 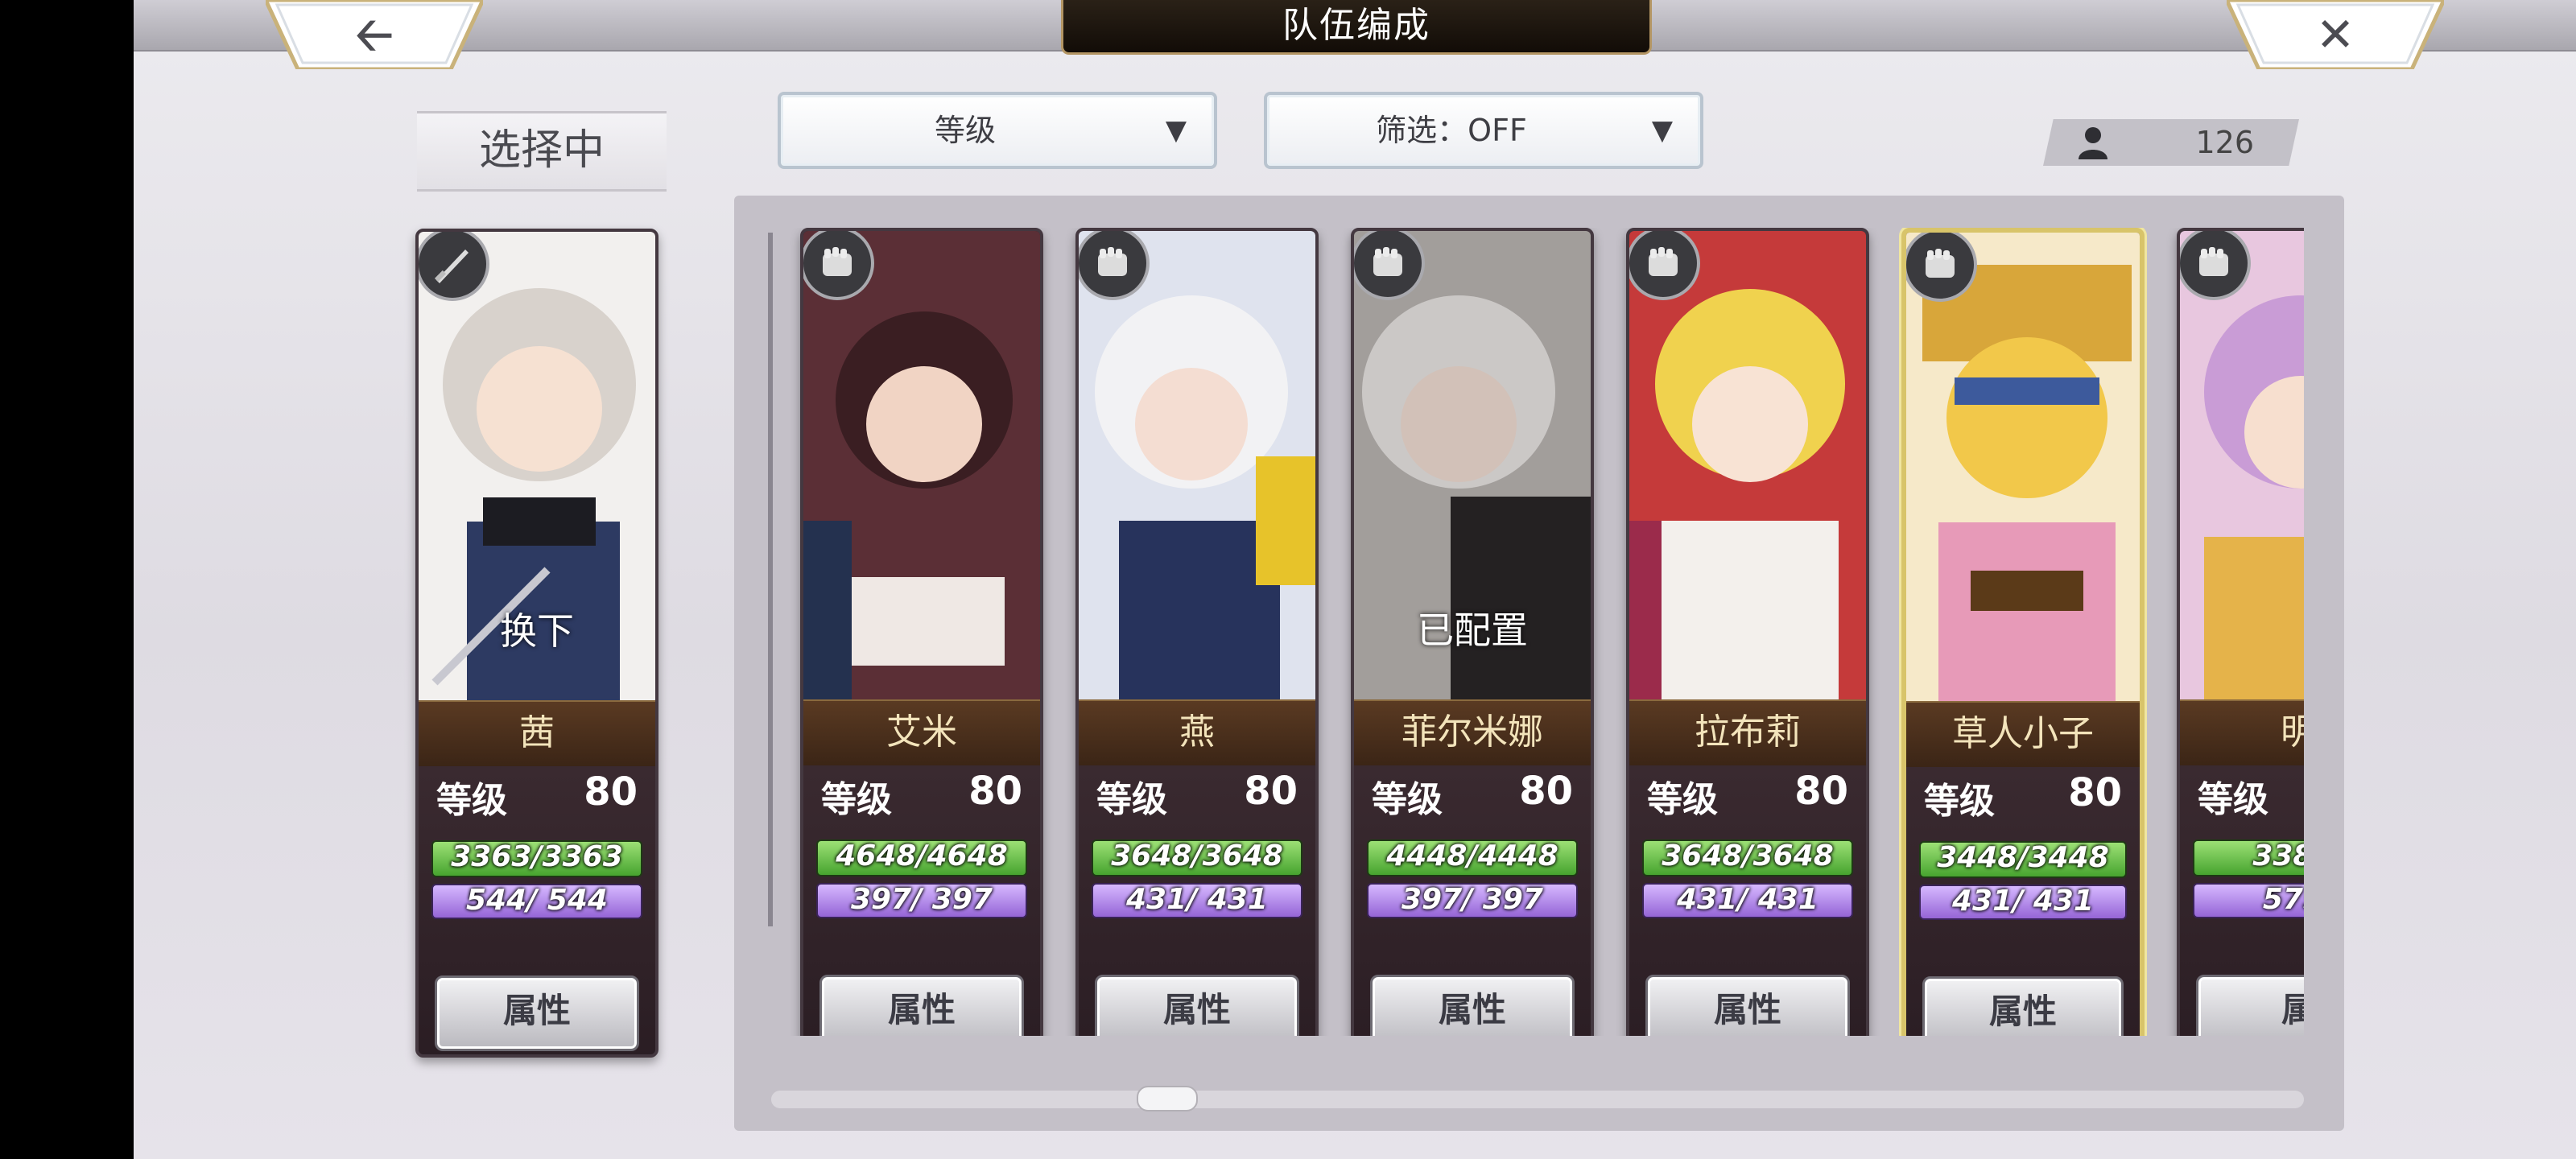 I want to click on horizontal-scrollbar, so click(x=1537, y=1099).